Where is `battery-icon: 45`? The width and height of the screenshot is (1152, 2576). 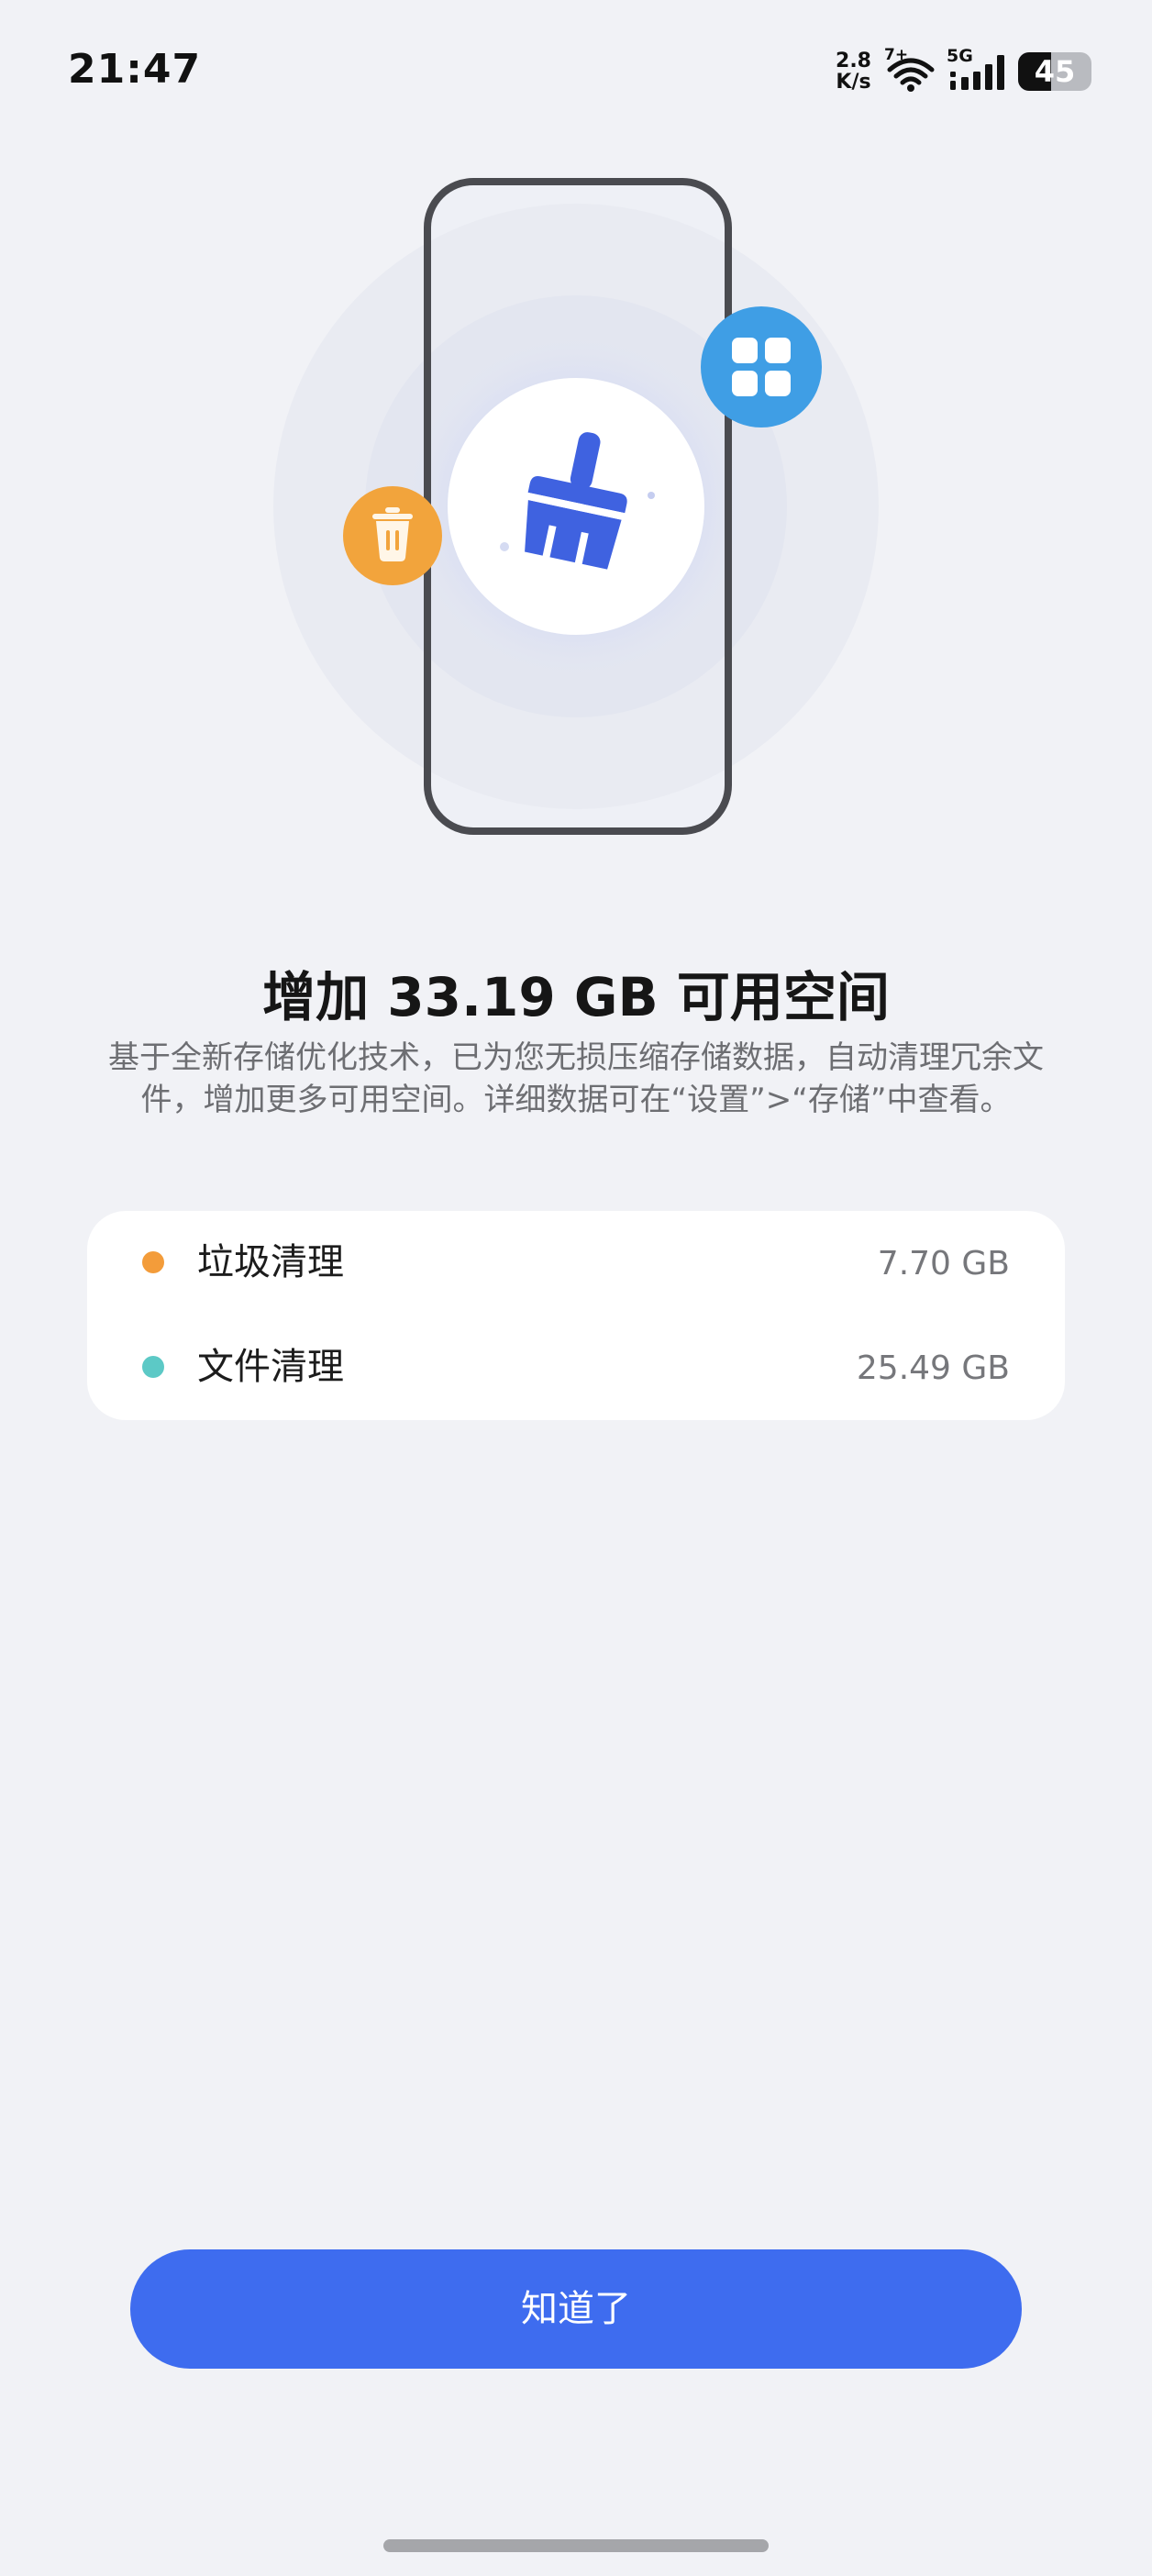
battery-icon: 45 is located at coordinates (1054, 71).